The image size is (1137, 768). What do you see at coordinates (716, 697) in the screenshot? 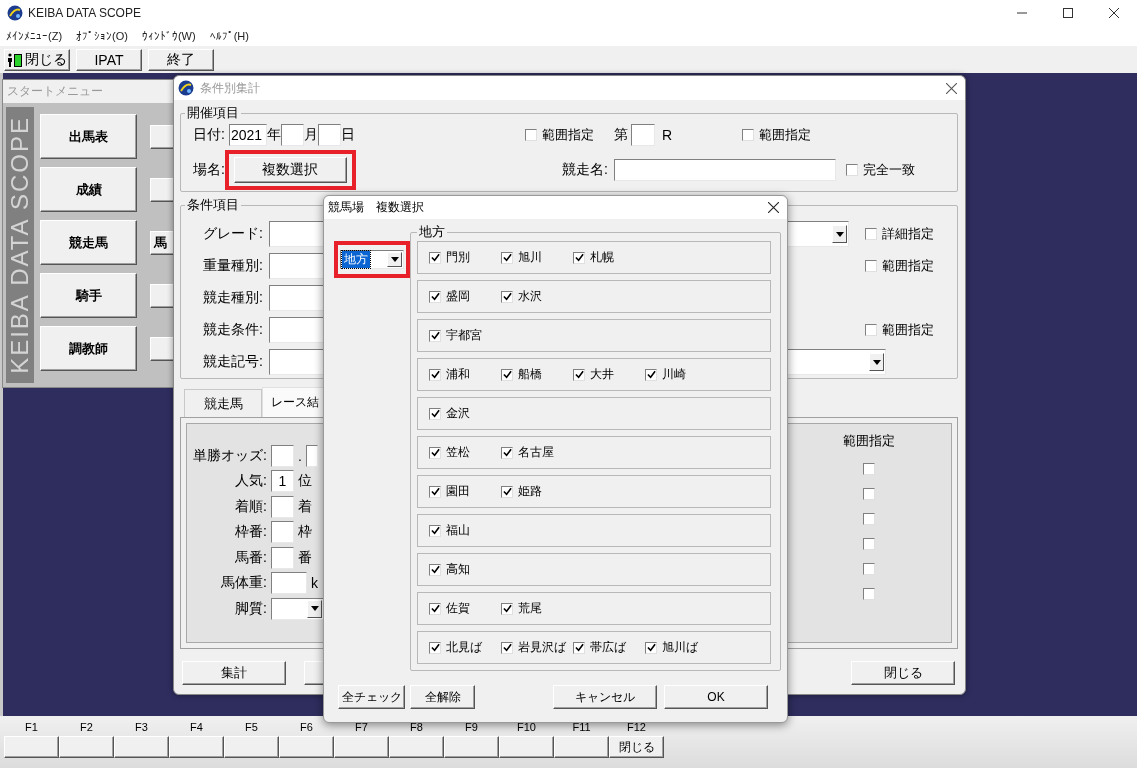
I see `ok-button: OK` at bounding box center [716, 697].